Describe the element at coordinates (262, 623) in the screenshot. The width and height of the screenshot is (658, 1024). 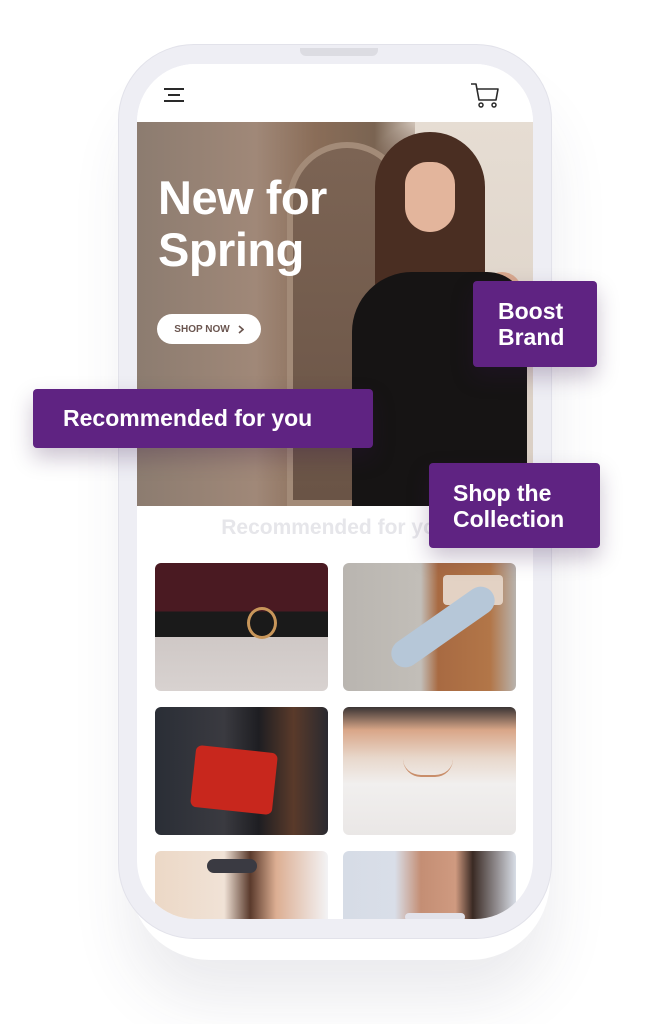
I see `belt-buckle` at that location.